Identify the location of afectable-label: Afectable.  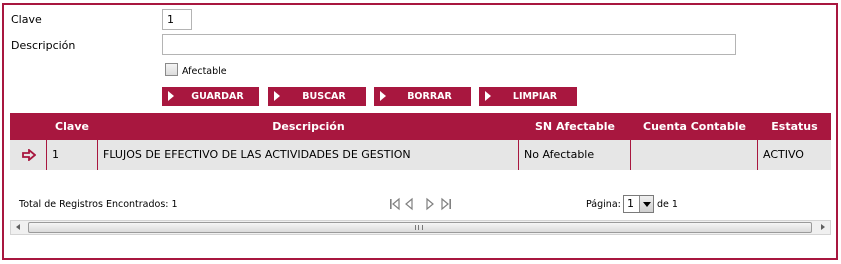
(204, 71).